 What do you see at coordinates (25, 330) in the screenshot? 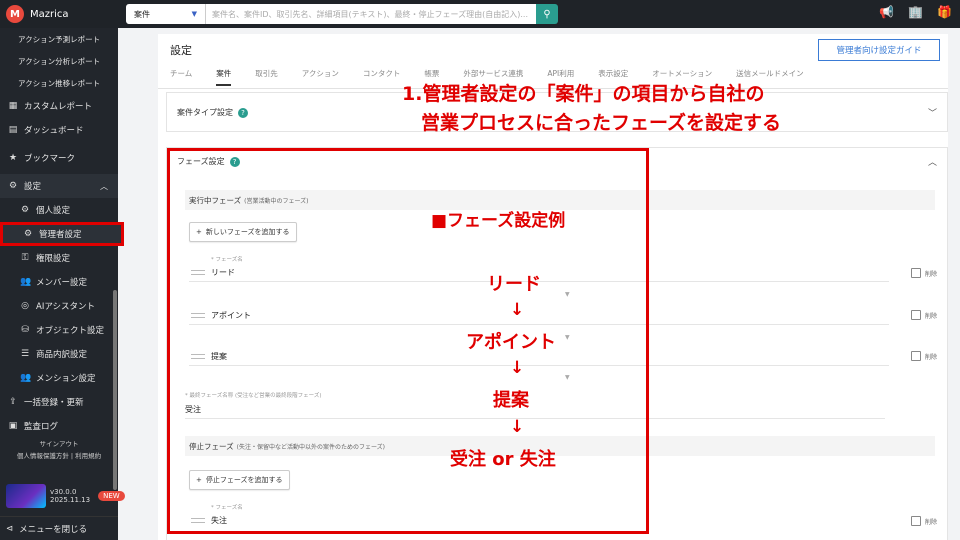
I see `database-icon: ⛁` at bounding box center [25, 330].